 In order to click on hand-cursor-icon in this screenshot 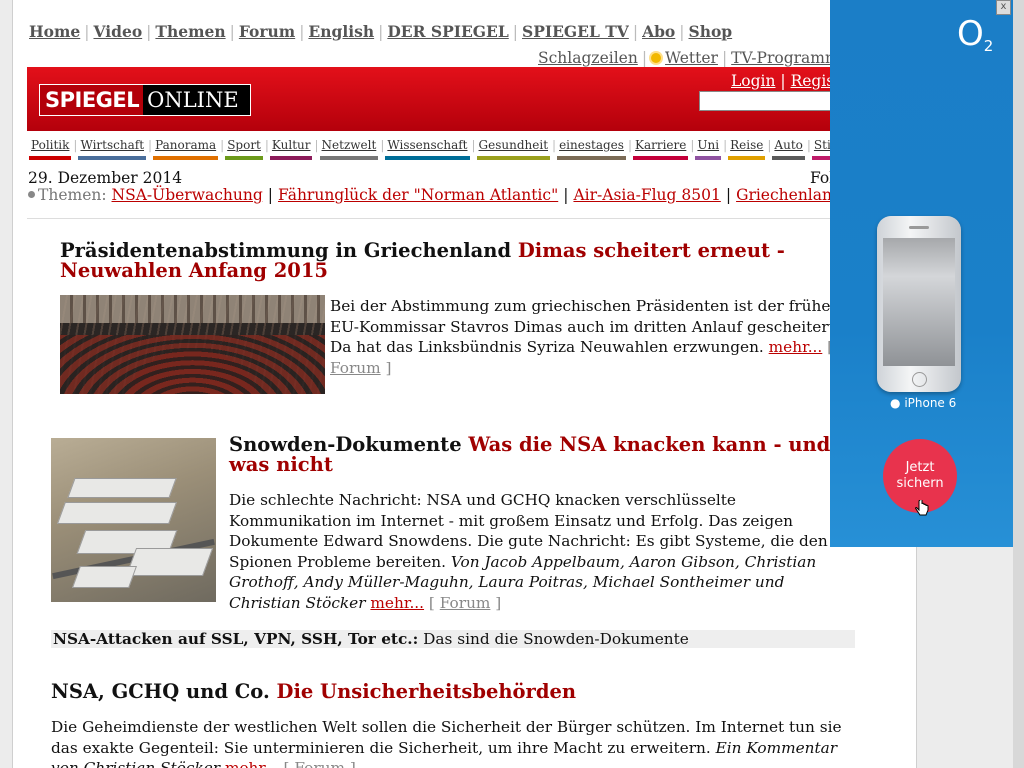, I will do `click(922, 508)`.